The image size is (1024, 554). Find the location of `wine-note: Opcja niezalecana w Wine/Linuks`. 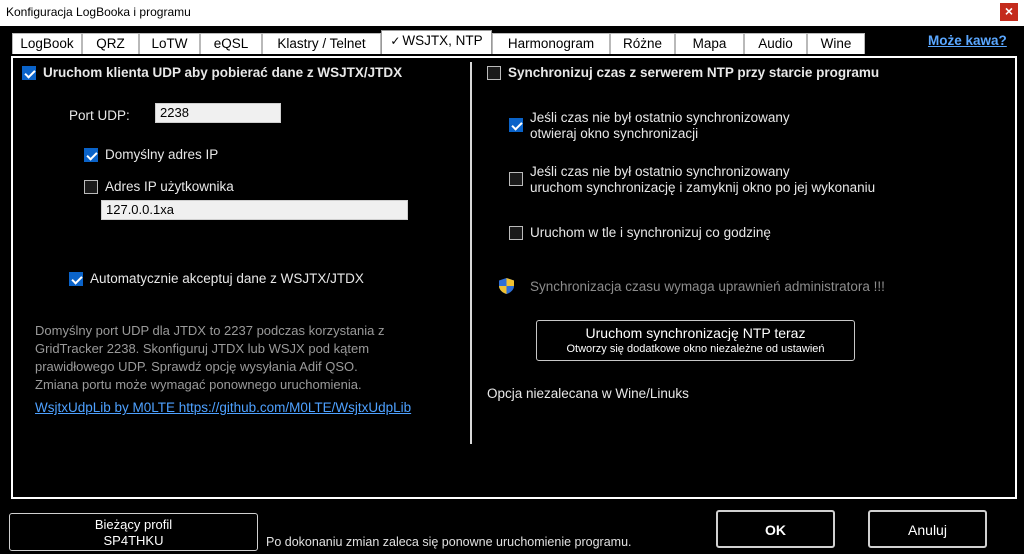

wine-note: Opcja niezalecana w Wine/Linuks is located at coordinates (588, 393).